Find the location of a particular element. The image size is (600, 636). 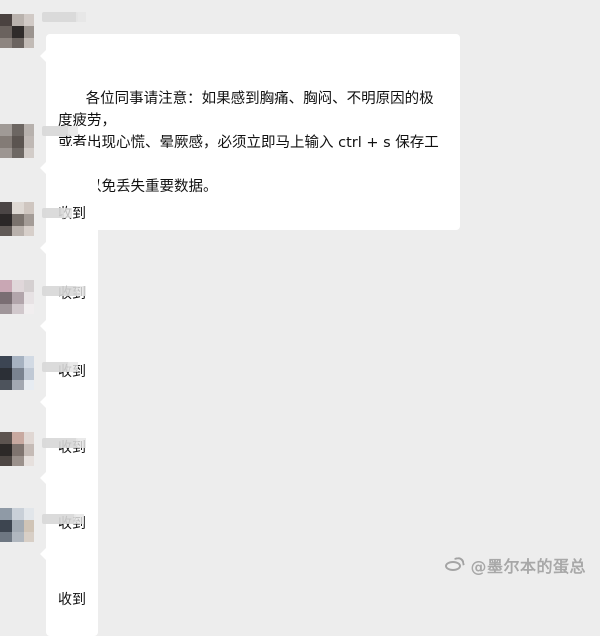

watermark: @墨尔本的蛋总 is located at coordinates (515, 565).